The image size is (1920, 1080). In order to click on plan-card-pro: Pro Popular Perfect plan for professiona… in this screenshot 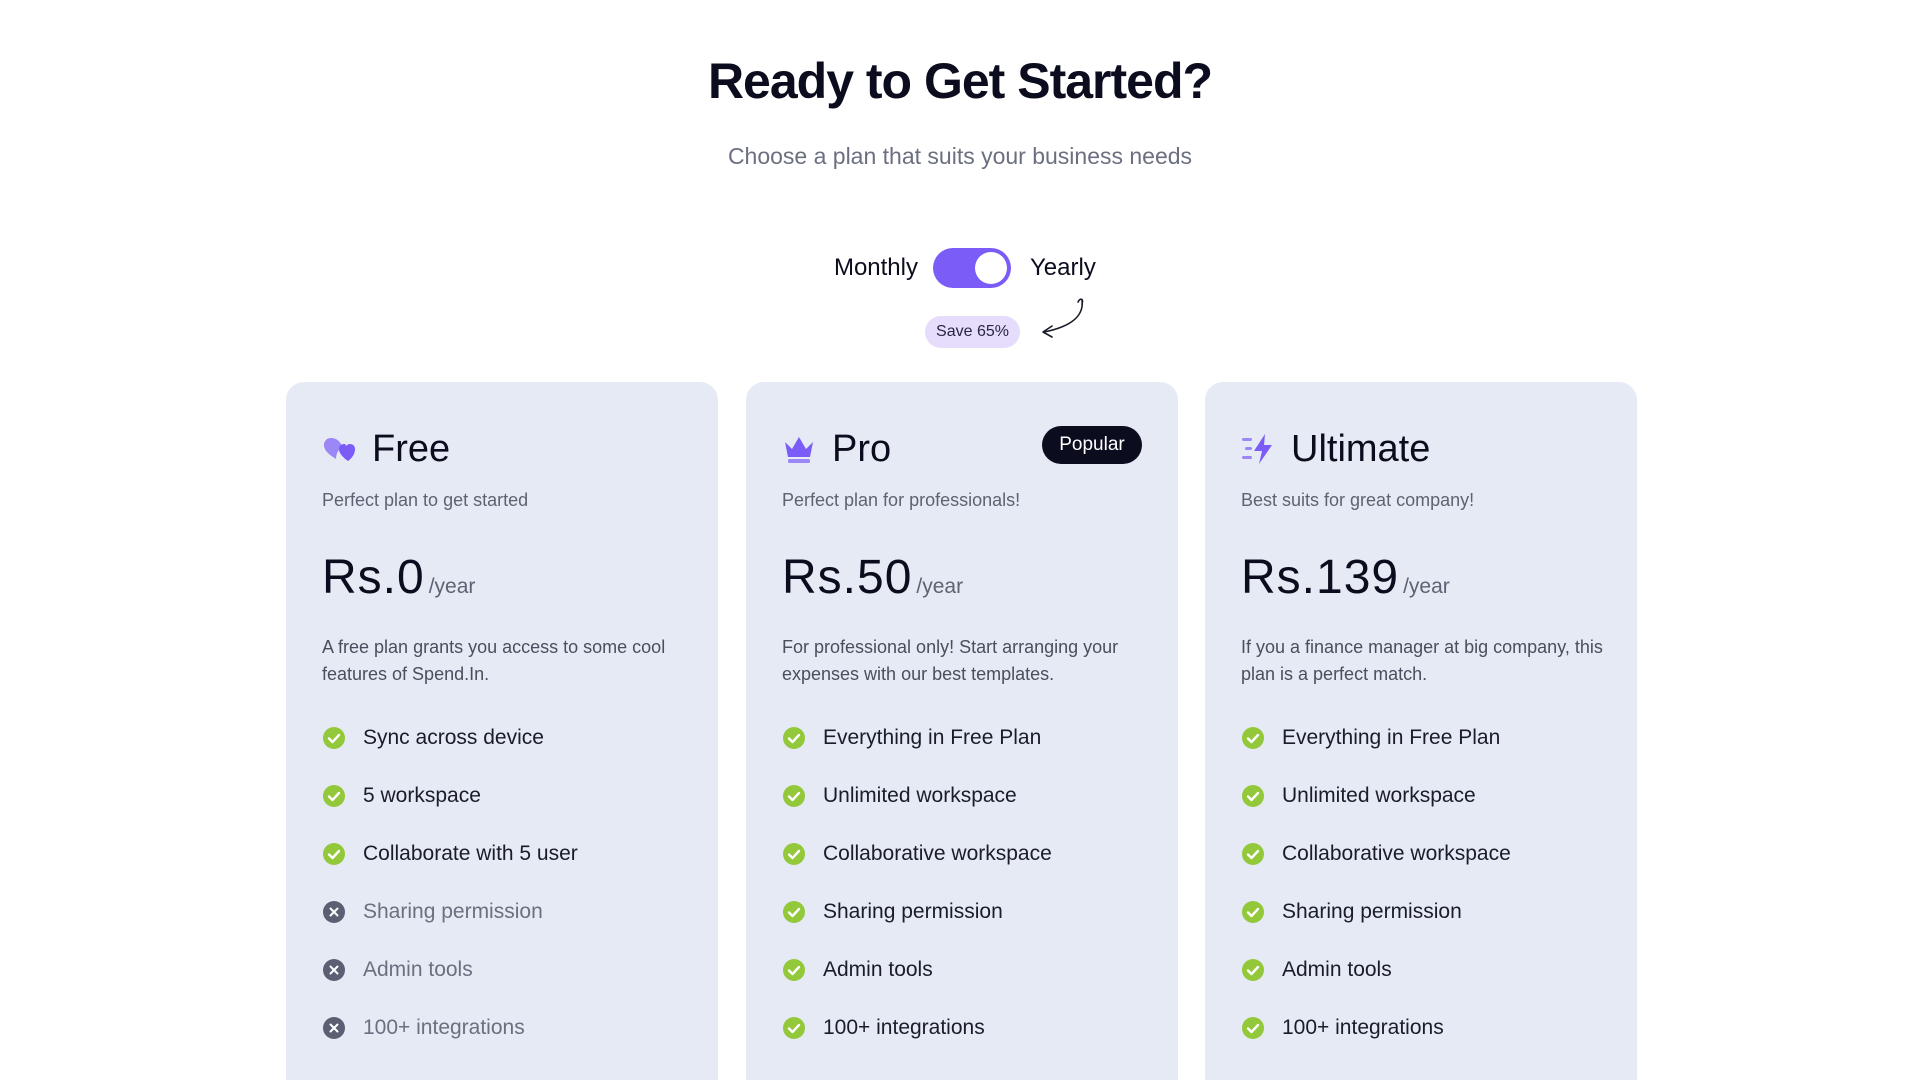, I will do `click(962, 731)`.